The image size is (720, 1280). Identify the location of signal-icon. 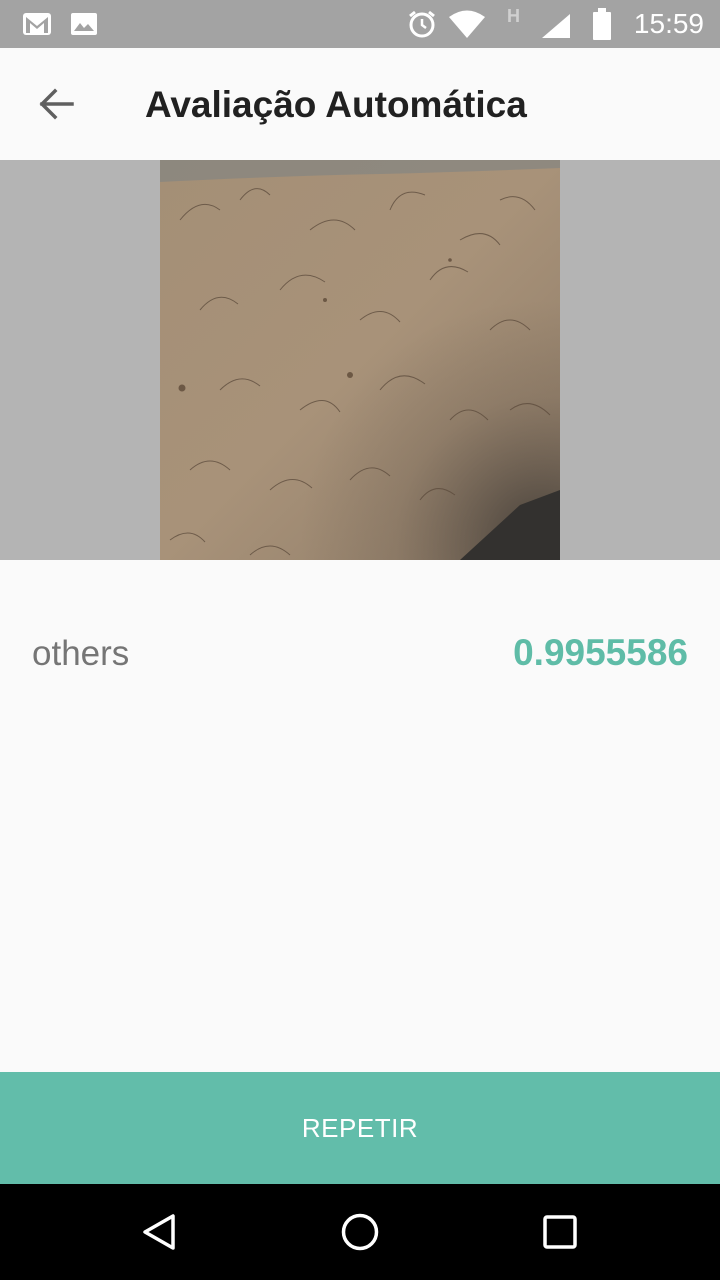
(556, 26).